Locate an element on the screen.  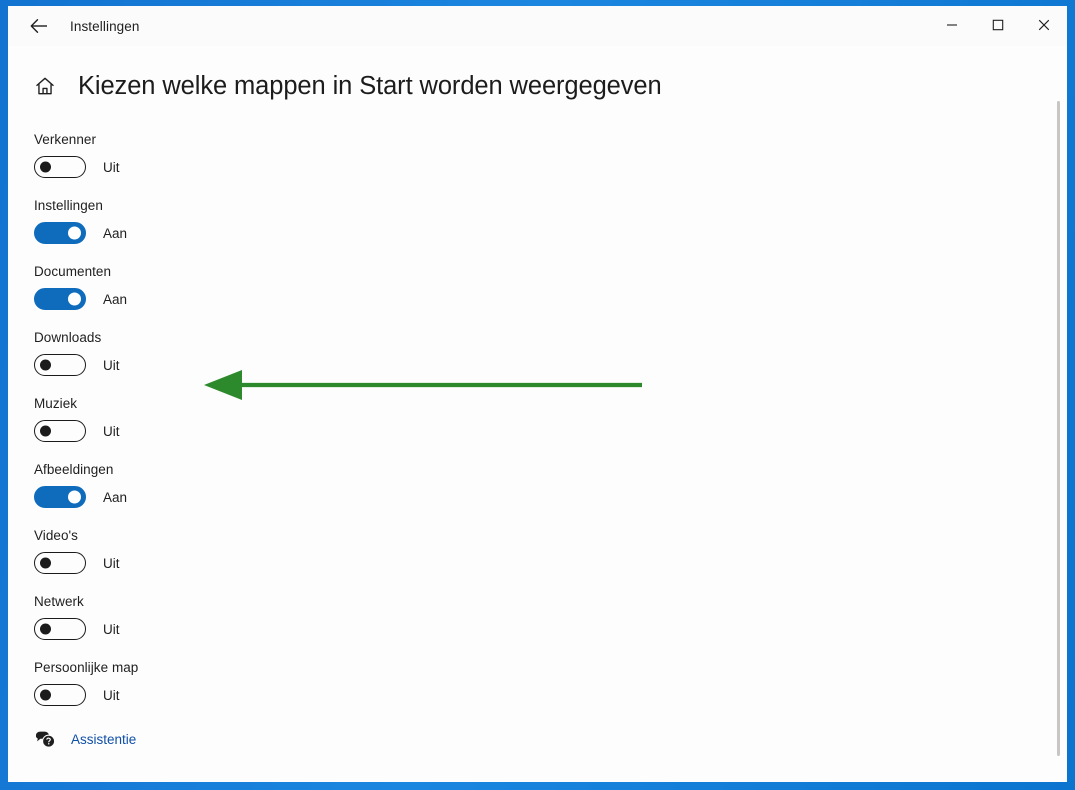
setting-row-videos: Video's Uit is located at coordinates (550, 551).